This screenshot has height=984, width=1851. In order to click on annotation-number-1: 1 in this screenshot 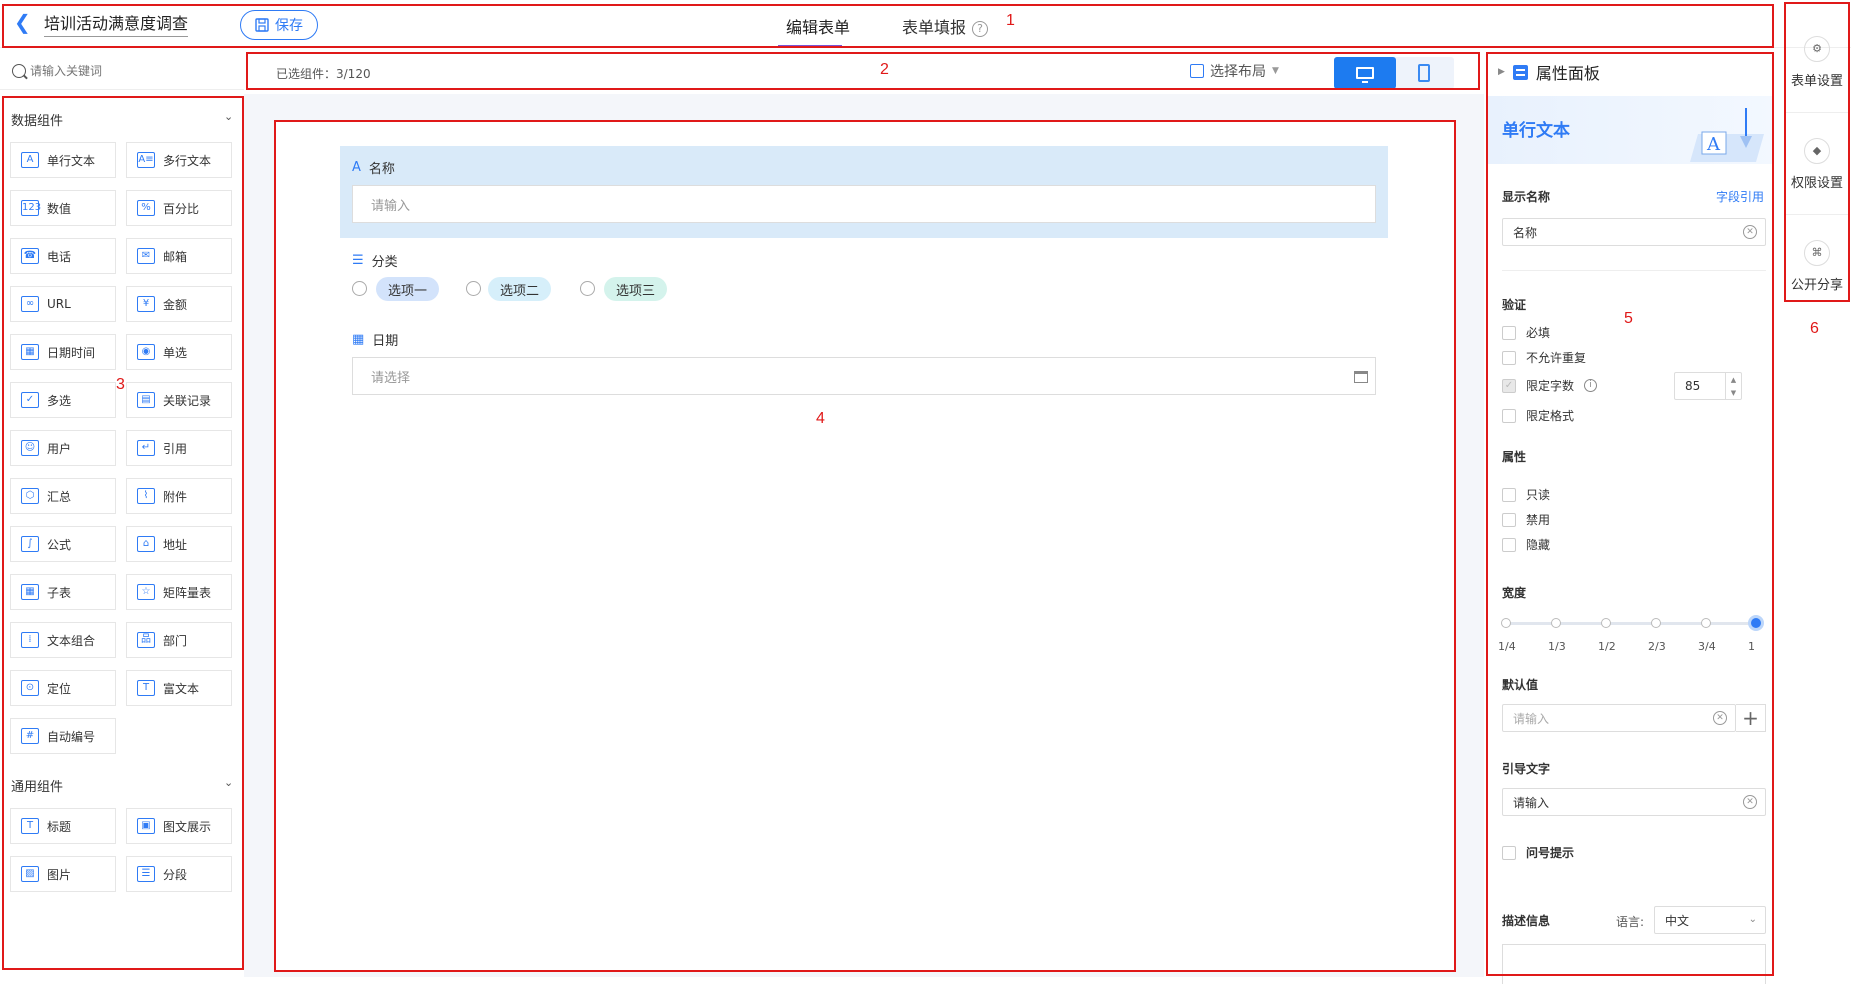, I will do `click(1010, 20)`.